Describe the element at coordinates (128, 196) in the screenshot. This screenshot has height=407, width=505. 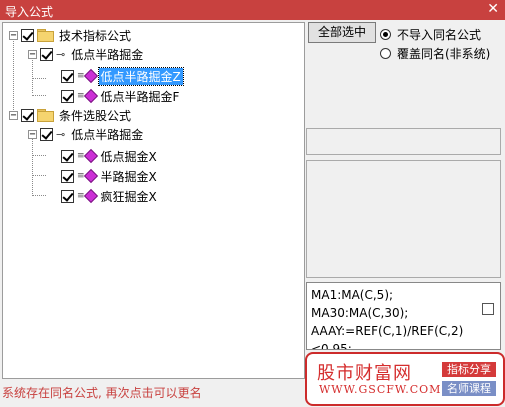
I see `tree-item-label: 疯狂掘金X` at that location.